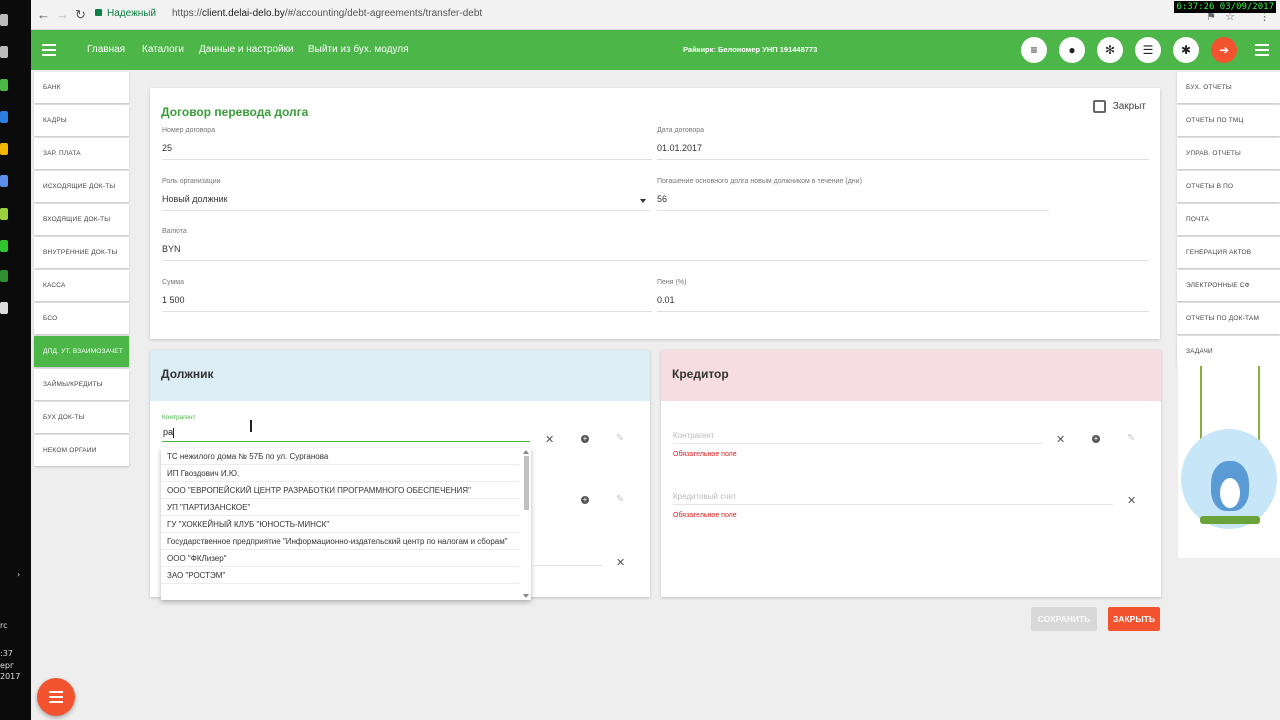 Image resolution: width=1280 pixels, height=720 pixels. What do you see at coordinates (49, 51) in the screenshot?
I see `menu-icon` at bounding box center [49, 51].